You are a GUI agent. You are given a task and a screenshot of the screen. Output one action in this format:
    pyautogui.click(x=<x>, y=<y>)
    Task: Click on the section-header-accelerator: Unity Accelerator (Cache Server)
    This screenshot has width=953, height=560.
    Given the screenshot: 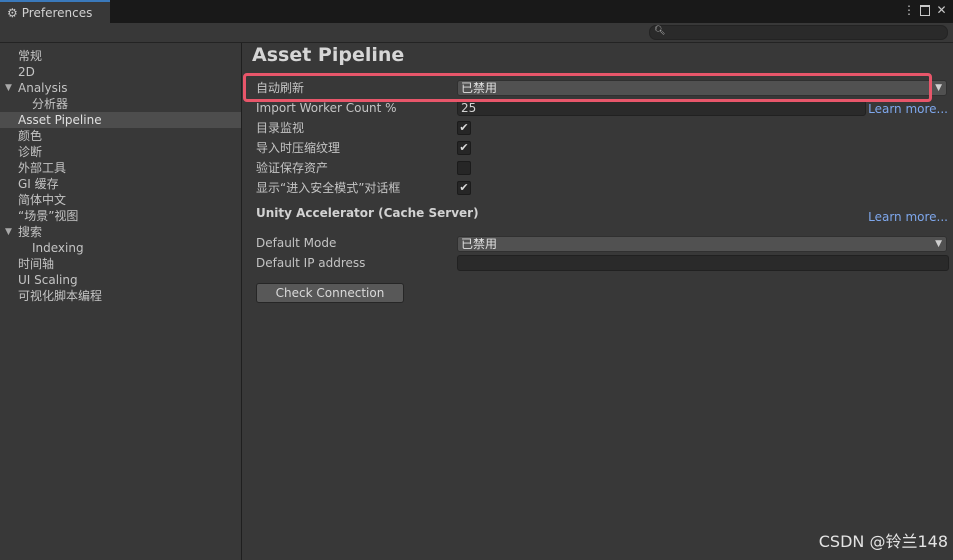 What is the action you would take?
    pyautogui.click(x=367, y=213)
    